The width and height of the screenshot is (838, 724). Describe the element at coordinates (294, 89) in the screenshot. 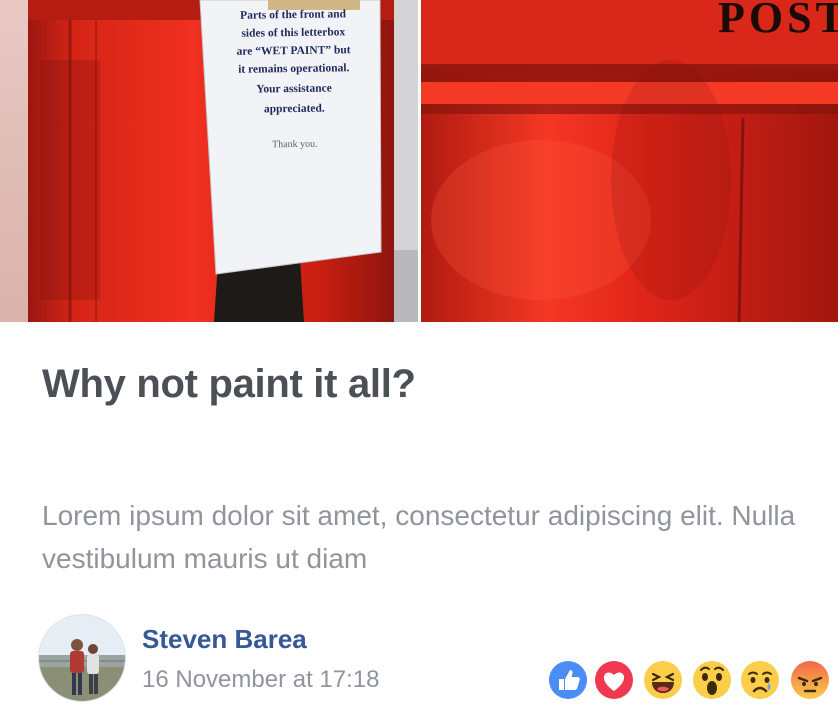

I see `notice-line: Your assistance` at that location.